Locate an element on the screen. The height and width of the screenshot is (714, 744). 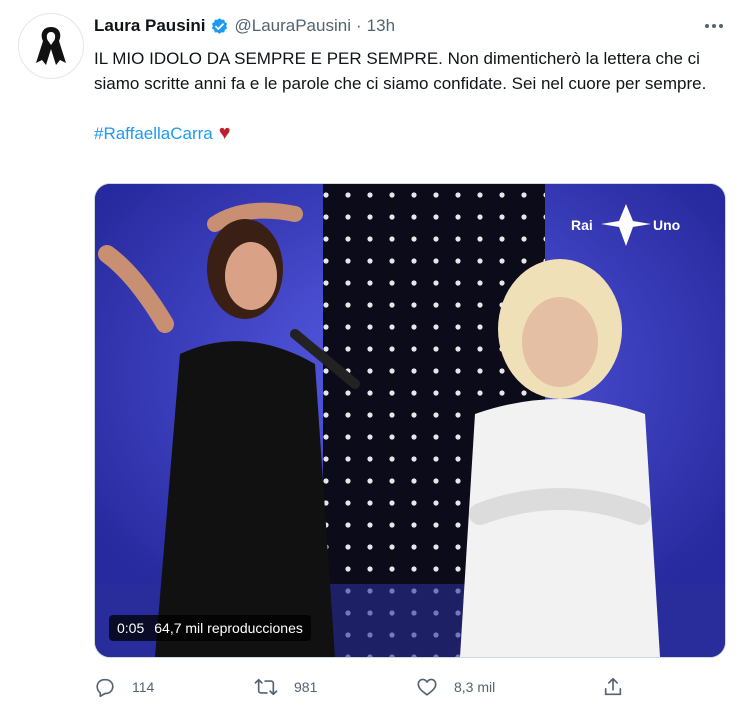
tweet-header: Laura Pausini @LauraPausini · 13h is located at coordinates (410, 26).